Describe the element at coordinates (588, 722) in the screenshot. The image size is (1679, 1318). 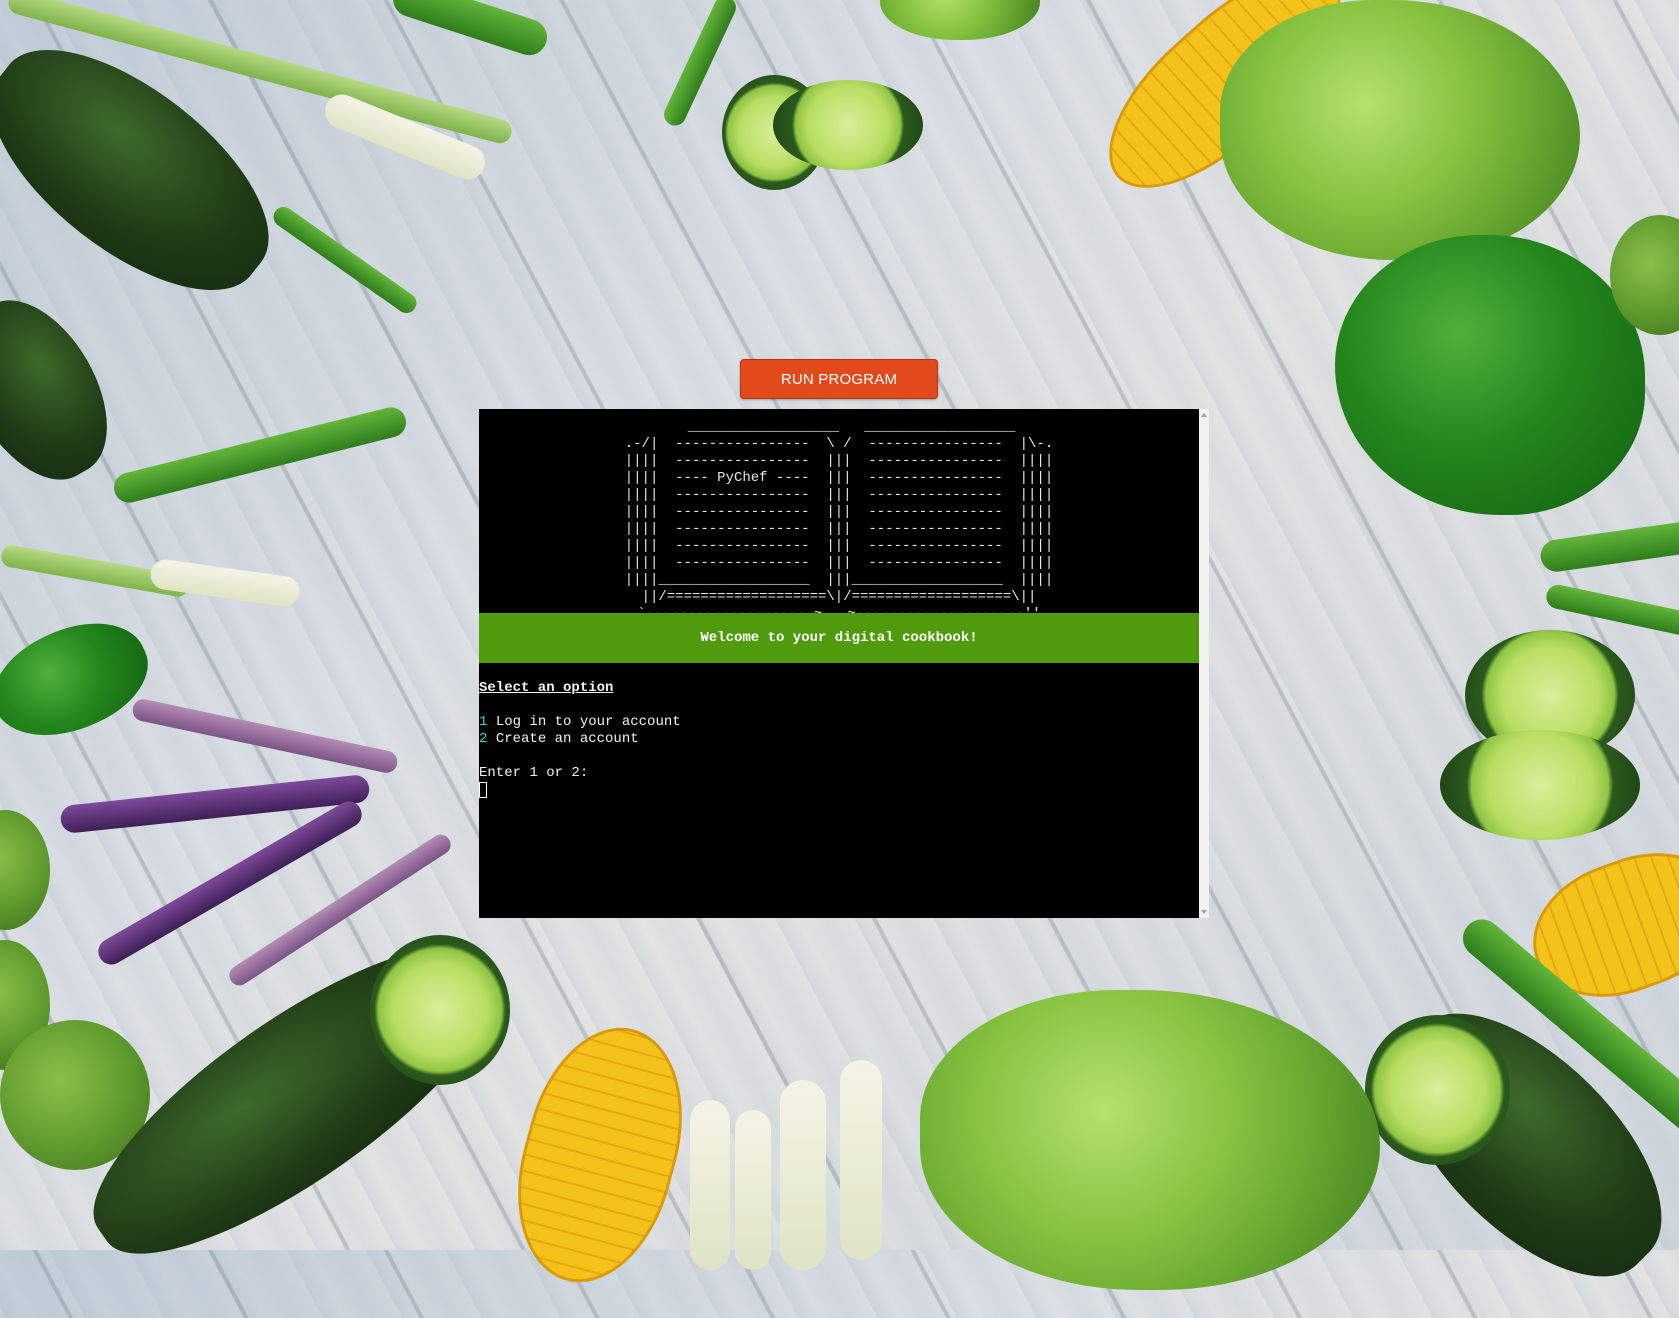
I see `option-label: Log in to your account` at that location.